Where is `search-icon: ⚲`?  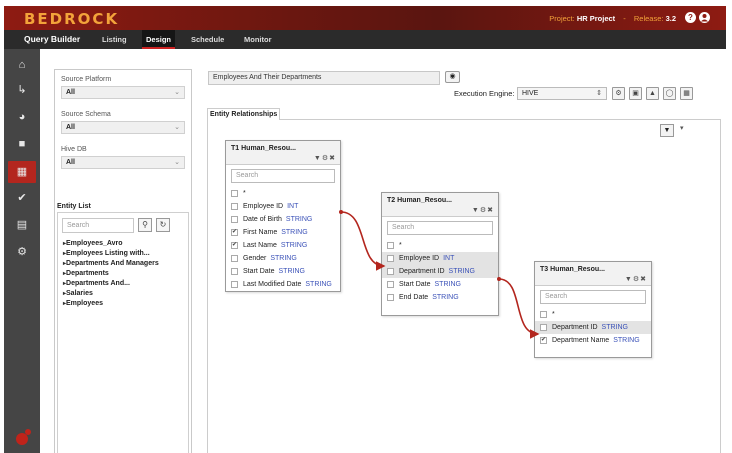 search-icon: ⚲ is located at coordinates (145, 225).